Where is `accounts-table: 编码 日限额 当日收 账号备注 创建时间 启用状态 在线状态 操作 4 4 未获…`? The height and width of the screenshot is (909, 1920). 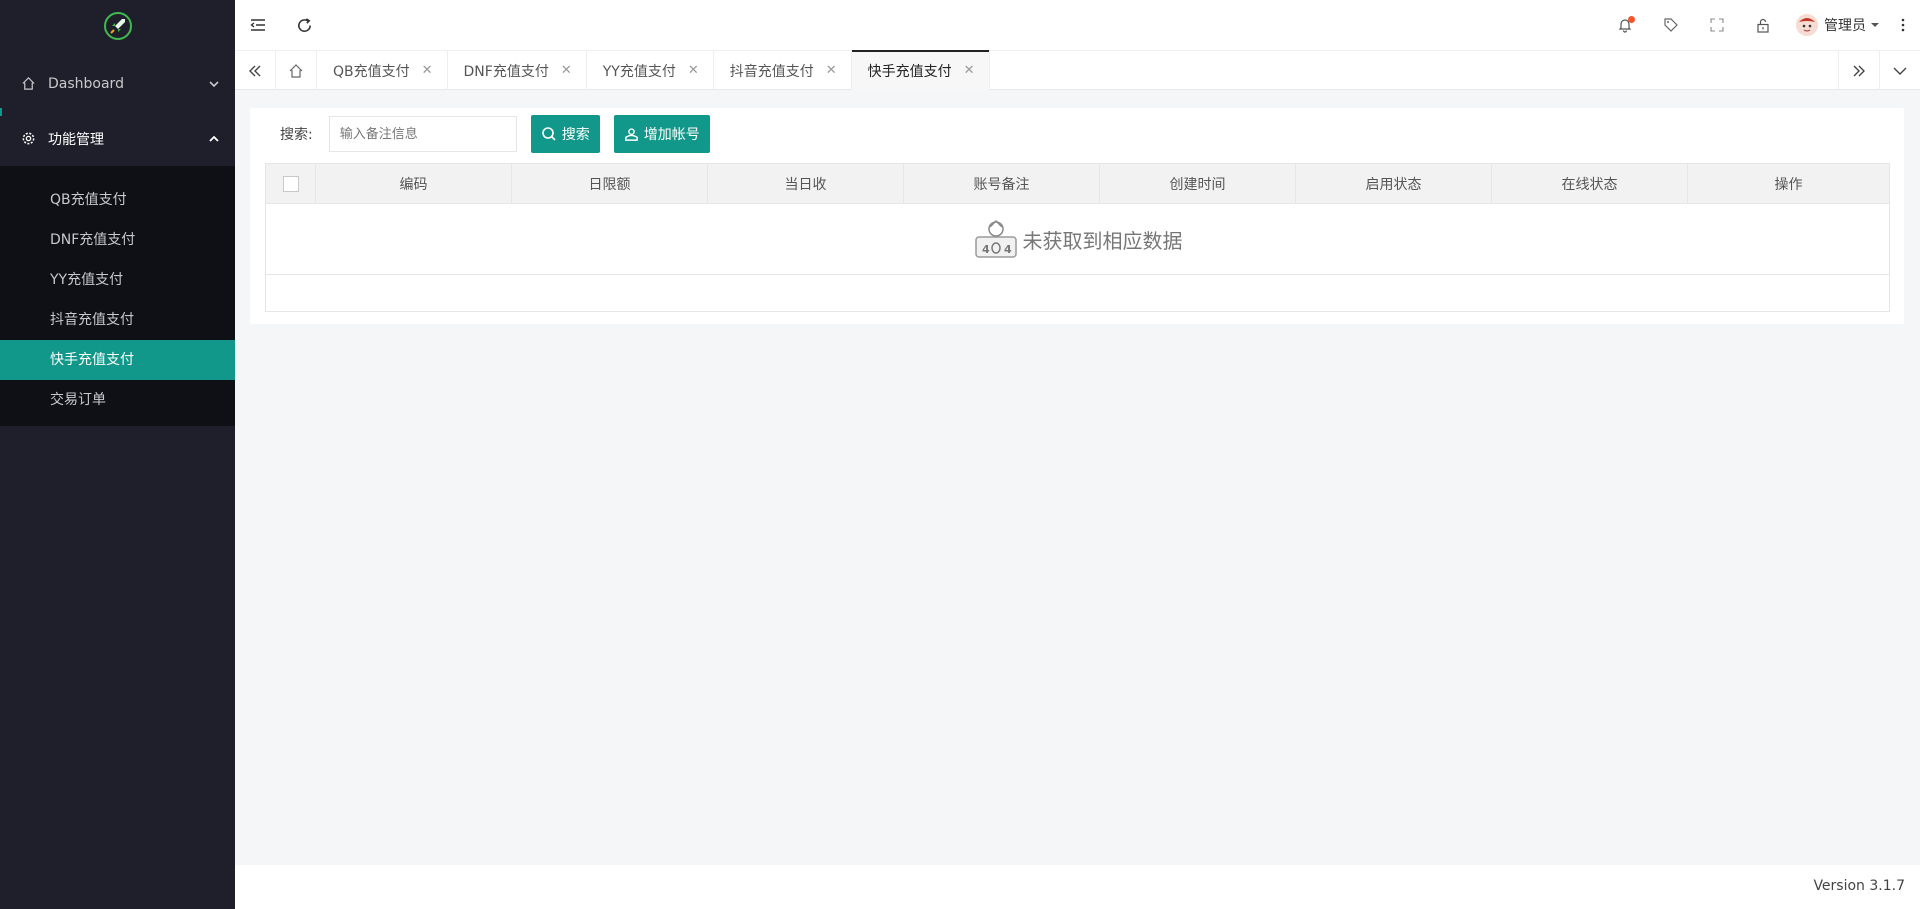 accounts-table: 编码 日限额 当日收 账号备注 创建时间 启用状态 在线状态 操作 4 4 未获… is located at coordinates (1077, 237).